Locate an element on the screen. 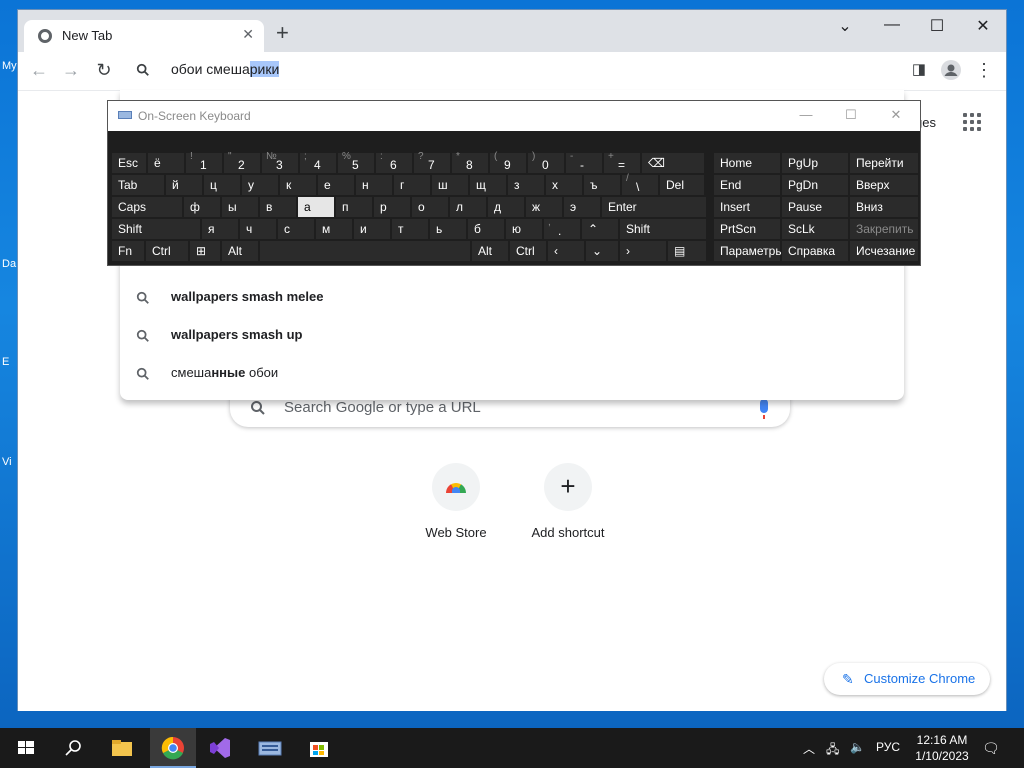  tab-close-icon: ✕ is located at coordinates (248, 34).